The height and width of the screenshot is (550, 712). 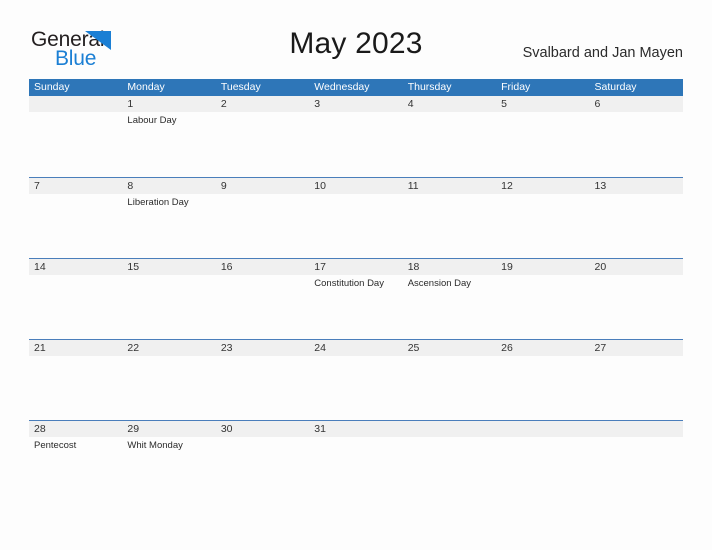 I want to click on day-number: 27, so click(x=600, y=348).